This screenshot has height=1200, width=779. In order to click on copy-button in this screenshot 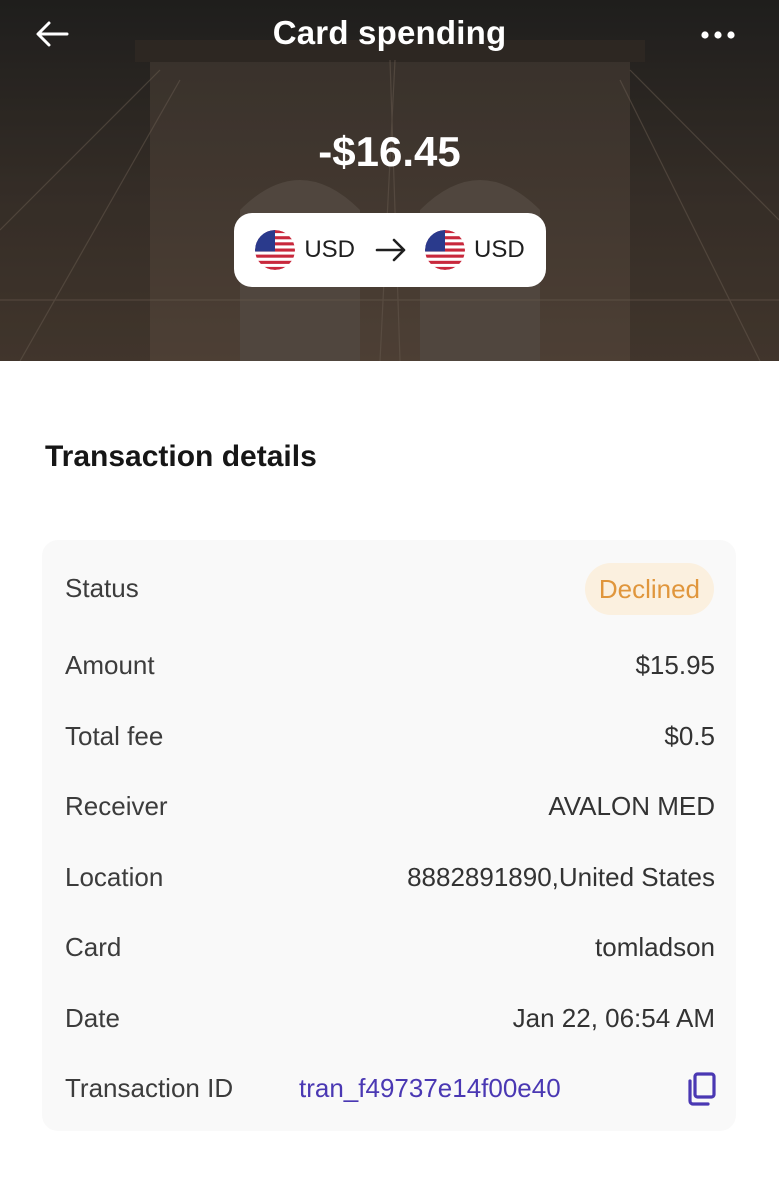, I will do `click(701, 1089)`.